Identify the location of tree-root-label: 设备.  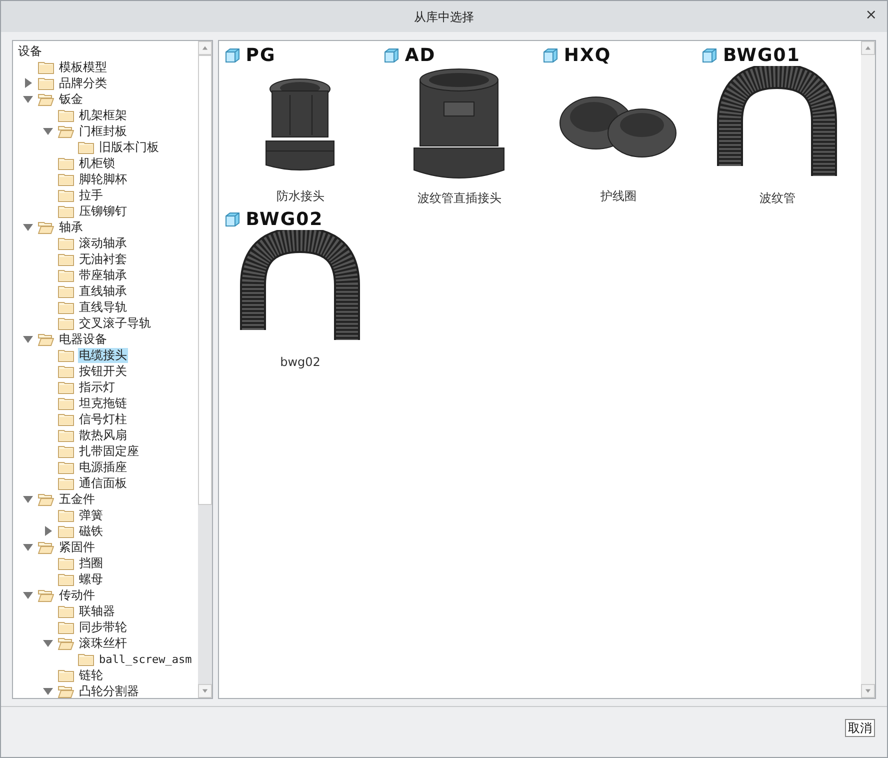
(30, 51).